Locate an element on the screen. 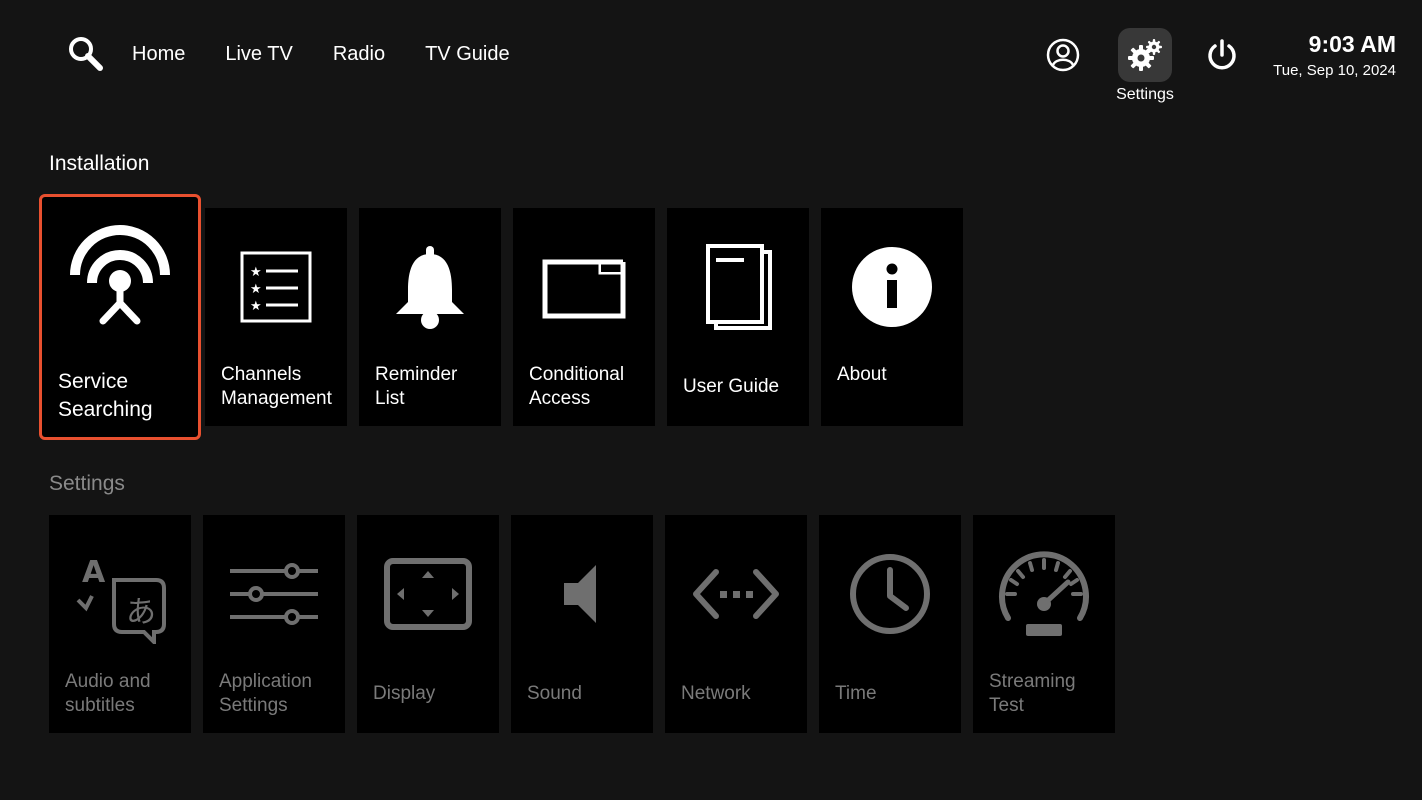 This screenshot has width=1422, height=800. gears-icon is located at coordinates (1145, 55).